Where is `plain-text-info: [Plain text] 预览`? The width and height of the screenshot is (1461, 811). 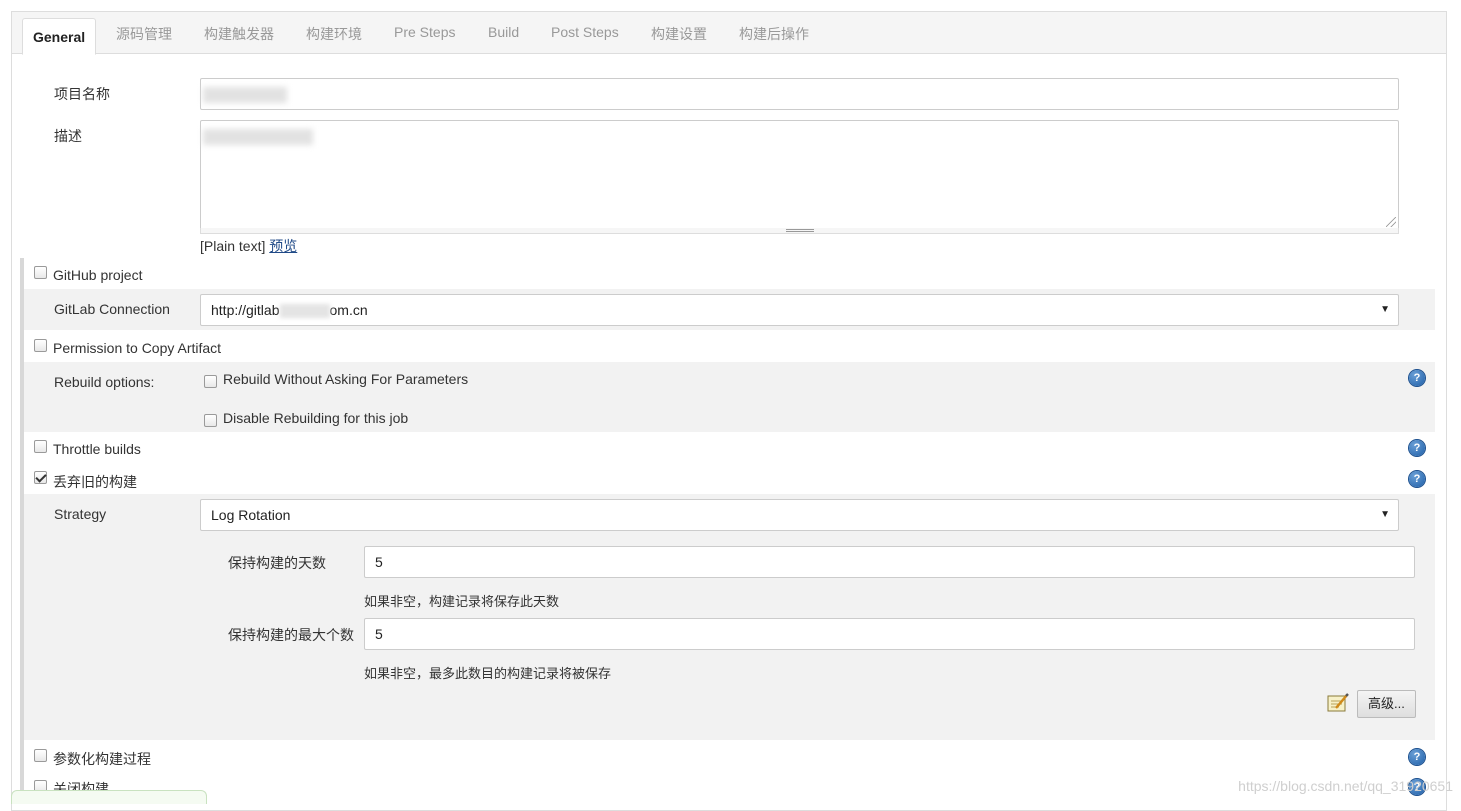 plain-text-info: [Plain text] 预览 is located at coordinates (248, 246).